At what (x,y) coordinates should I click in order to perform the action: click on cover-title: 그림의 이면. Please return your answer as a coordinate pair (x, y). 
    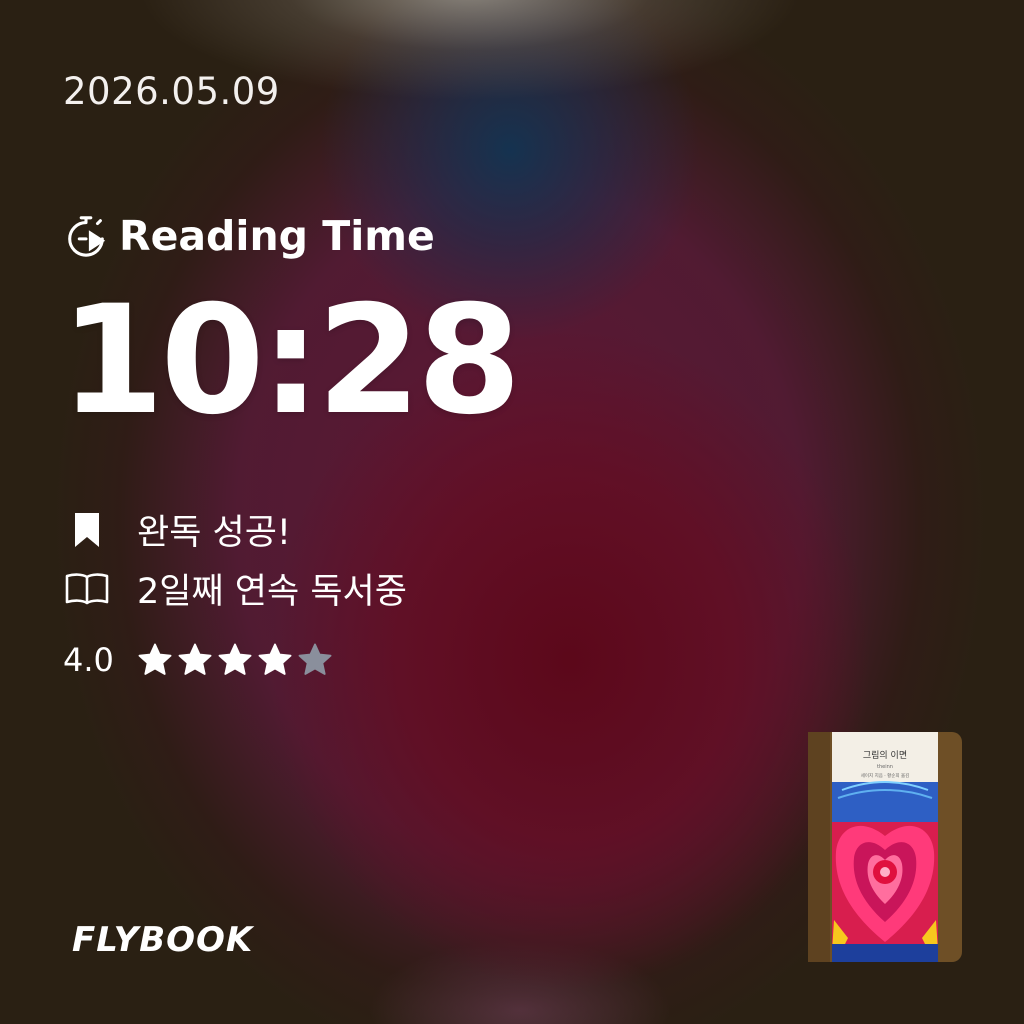
    Looking at the image, I should click on (885, 755).